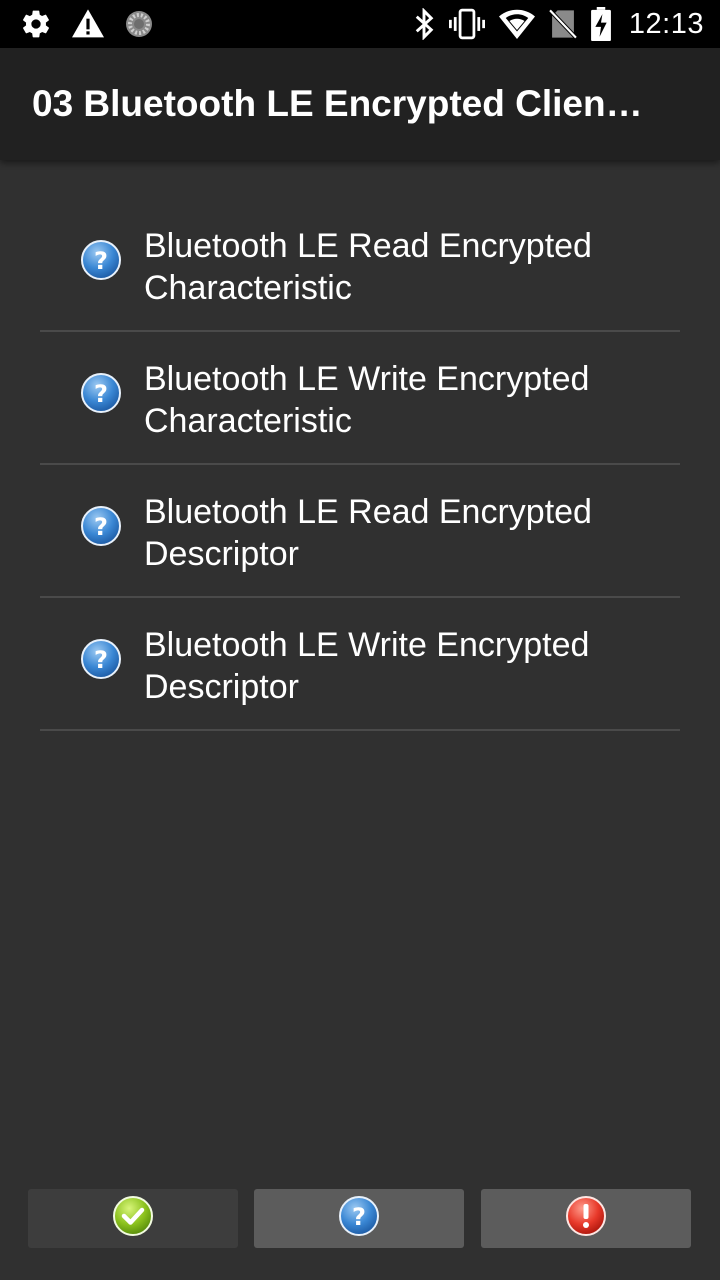  I want to click on exclamation-icon, so click(586, 1218).